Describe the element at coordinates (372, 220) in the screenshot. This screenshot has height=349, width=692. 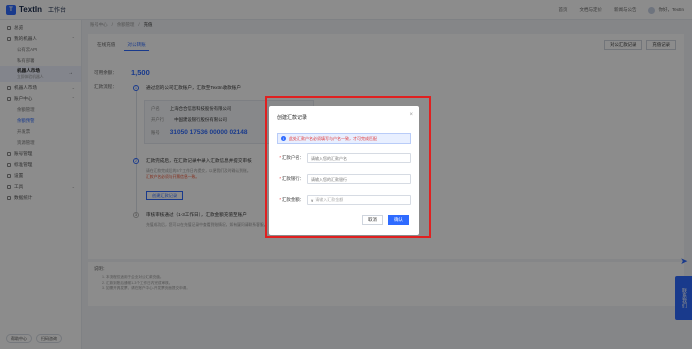
I see `cancel-button: 取消` at that location.